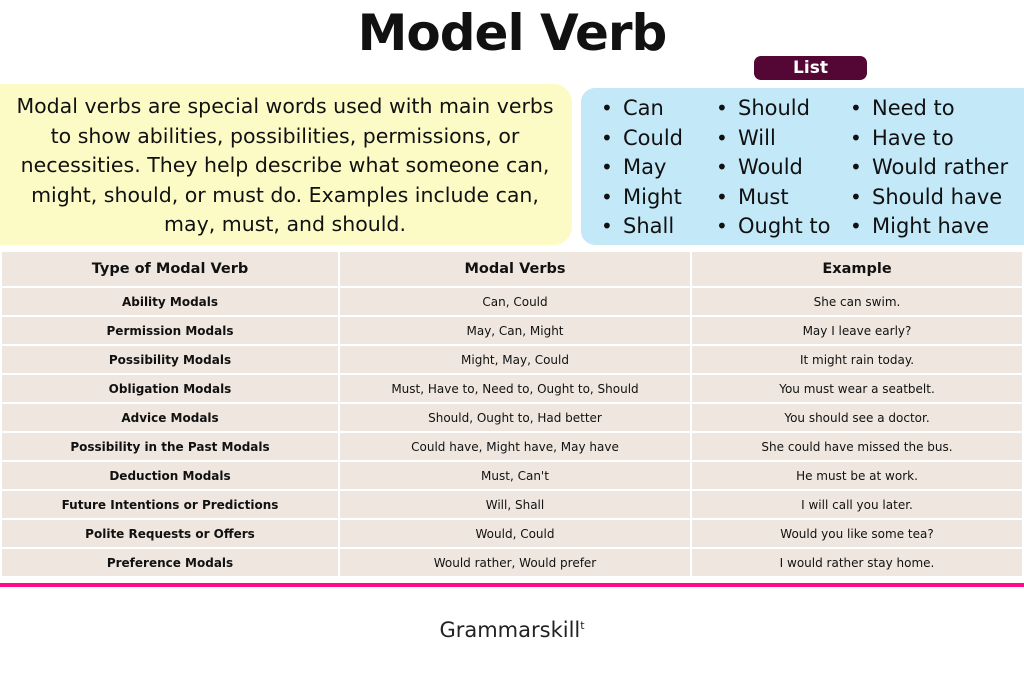  What do you see at coordinates (515, 360) in the screenshot?
I see `cell-modal-verbs: Might, May, Could` at bounding box center [515, 360].